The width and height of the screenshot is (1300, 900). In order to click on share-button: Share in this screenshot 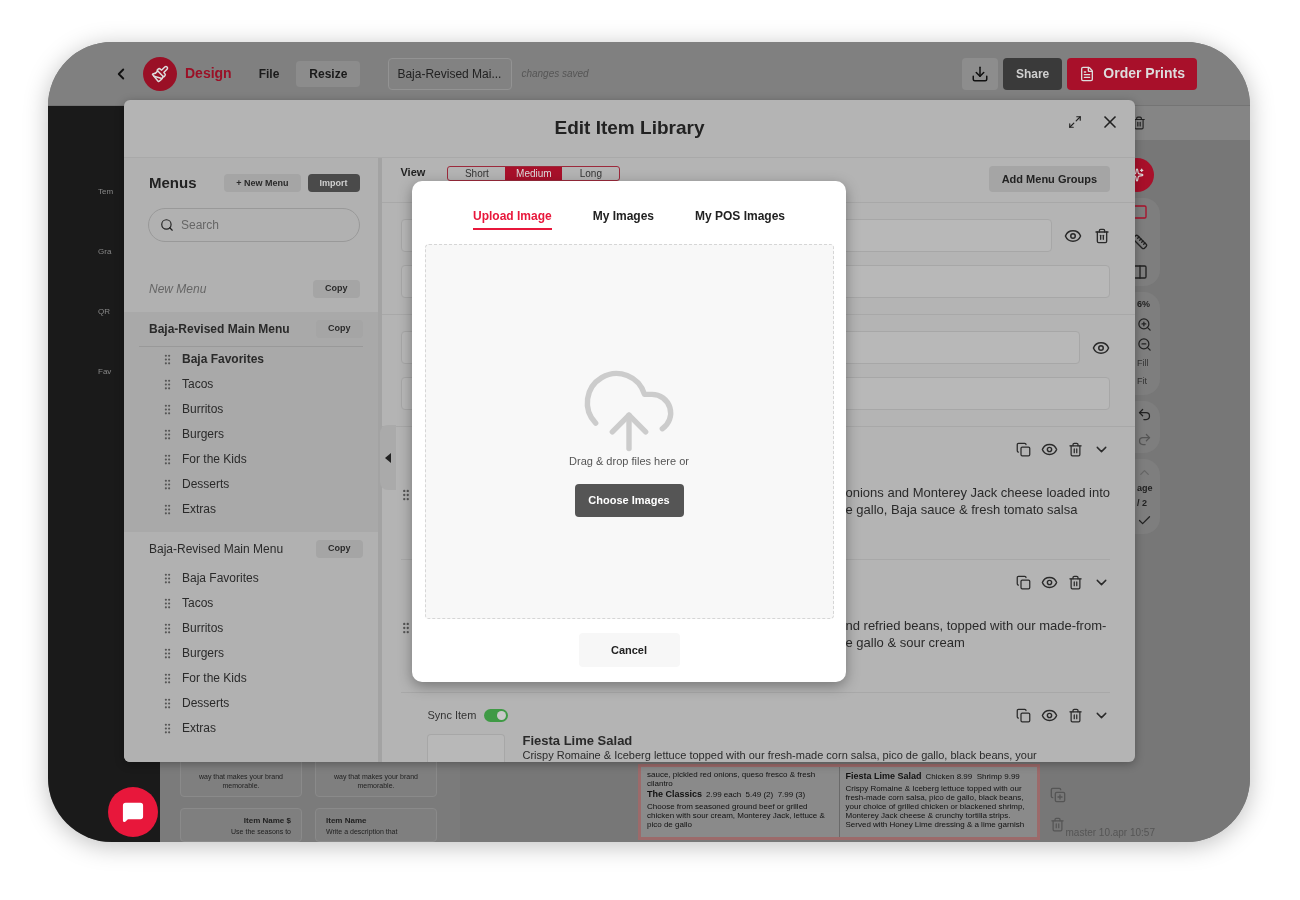, I will do `click(1032, 73)`.